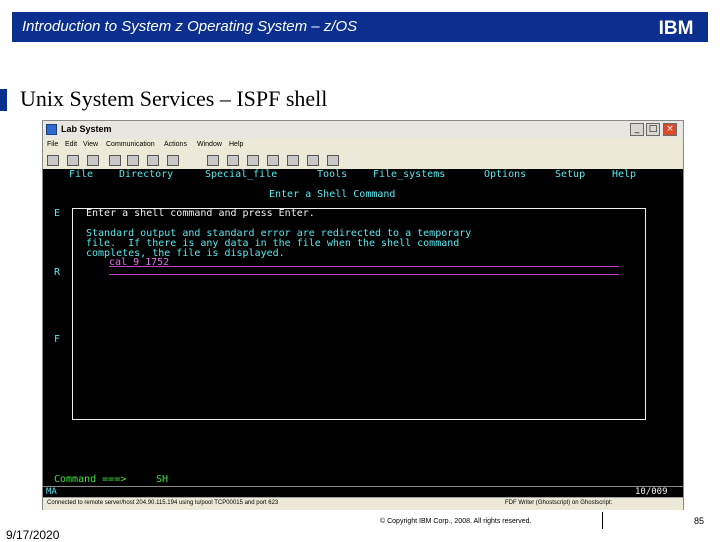 The height and width of the screenshot is (542, 720). What do you see at coordinates (81, 174) in the screenshot?
I see `ispf-menu-file: File` at bounding box center [81, 174].